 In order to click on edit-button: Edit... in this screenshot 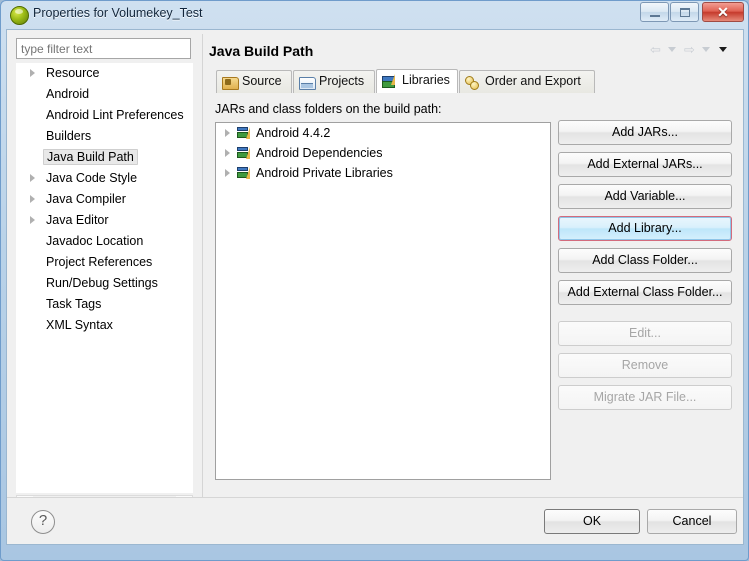, I will do `click(645, 333)`.